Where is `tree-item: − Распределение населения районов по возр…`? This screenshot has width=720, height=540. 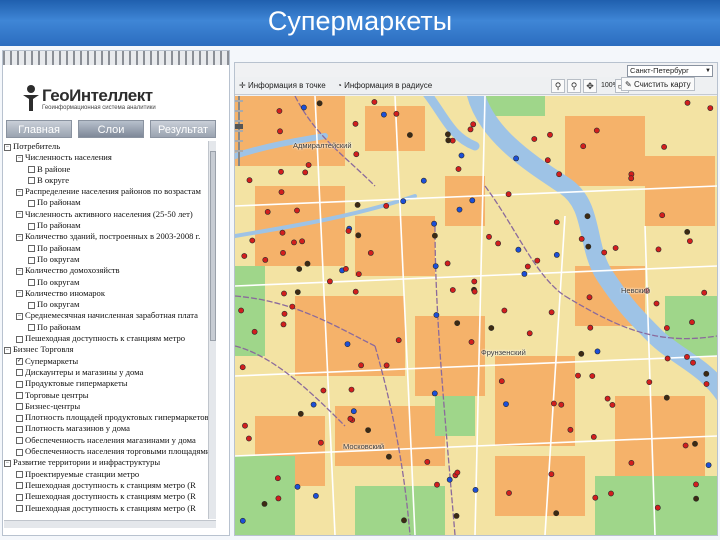 tree-item: − Распределение населения районов по возр… is located at coordinates (106, 191).